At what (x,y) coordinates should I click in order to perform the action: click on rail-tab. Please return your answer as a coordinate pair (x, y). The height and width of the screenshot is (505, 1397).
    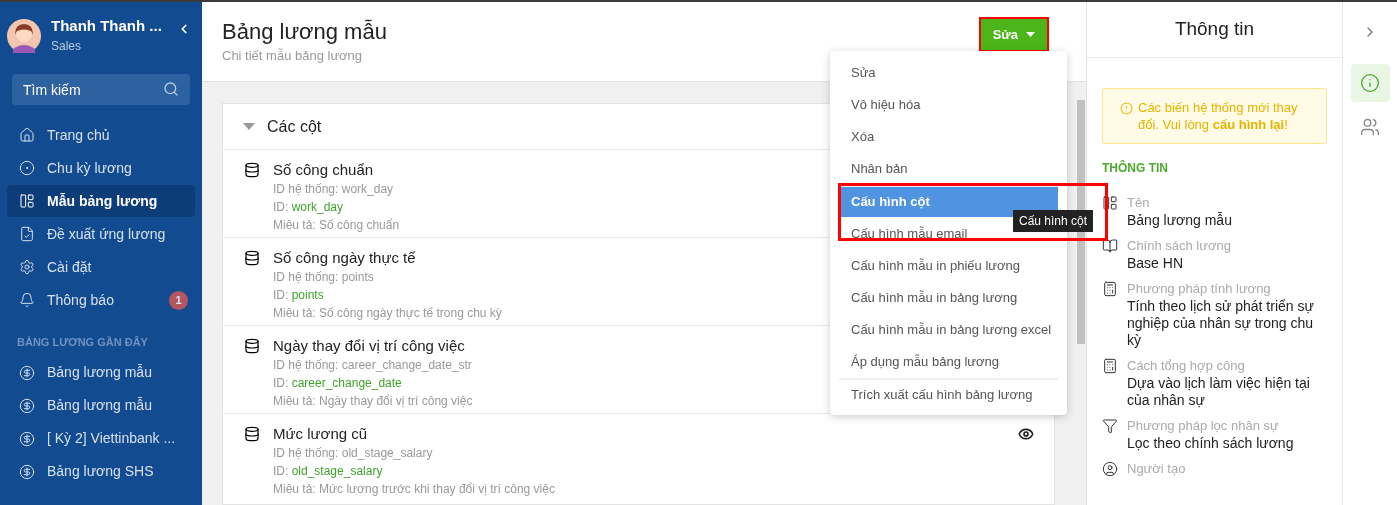
    Looking at the image, I should click on (1370, 83).